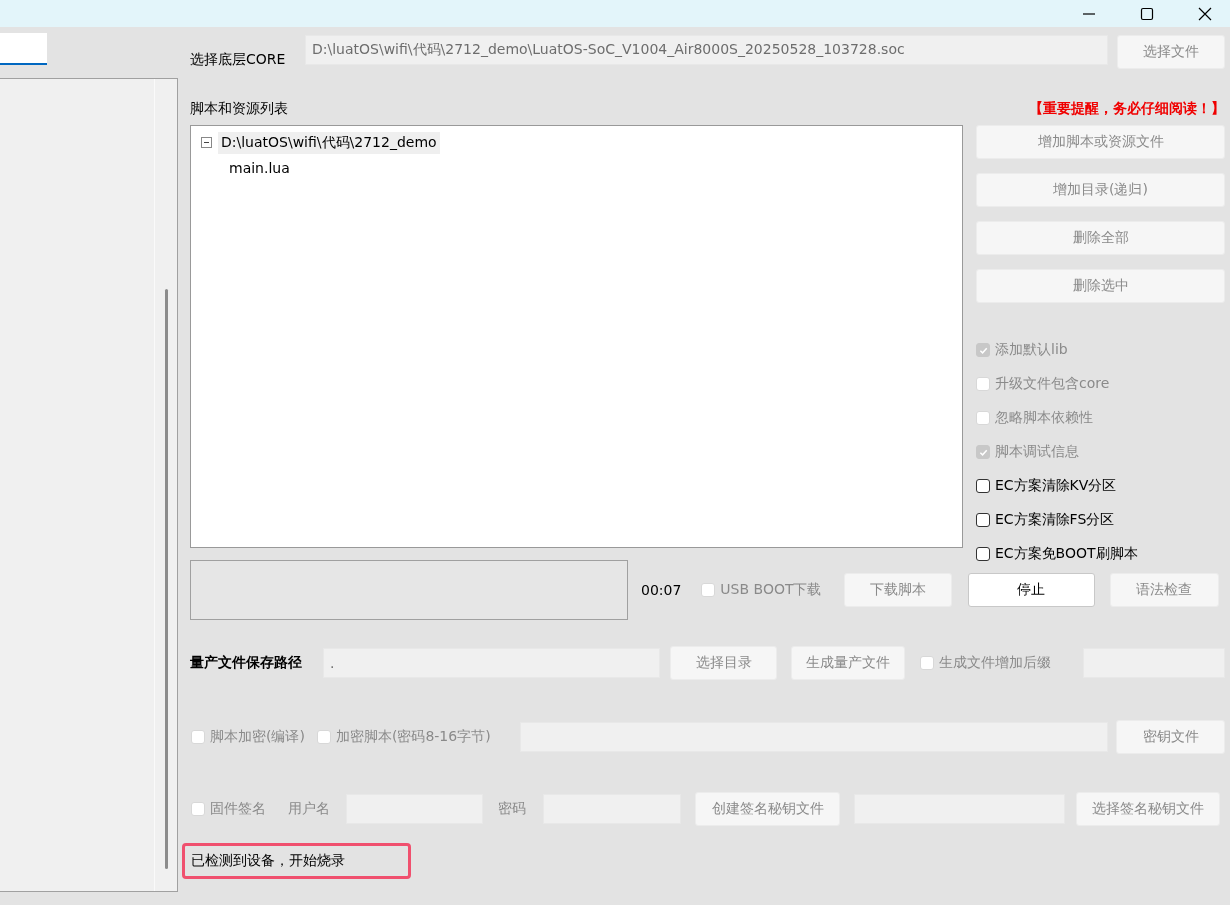 Image resolution: width=1230 pixels, height=905 pixels. Describe the element at coordinates (1044, 418) in the screenshot. I see `checkbox-label: 忽略脚本依赖性` at that location.